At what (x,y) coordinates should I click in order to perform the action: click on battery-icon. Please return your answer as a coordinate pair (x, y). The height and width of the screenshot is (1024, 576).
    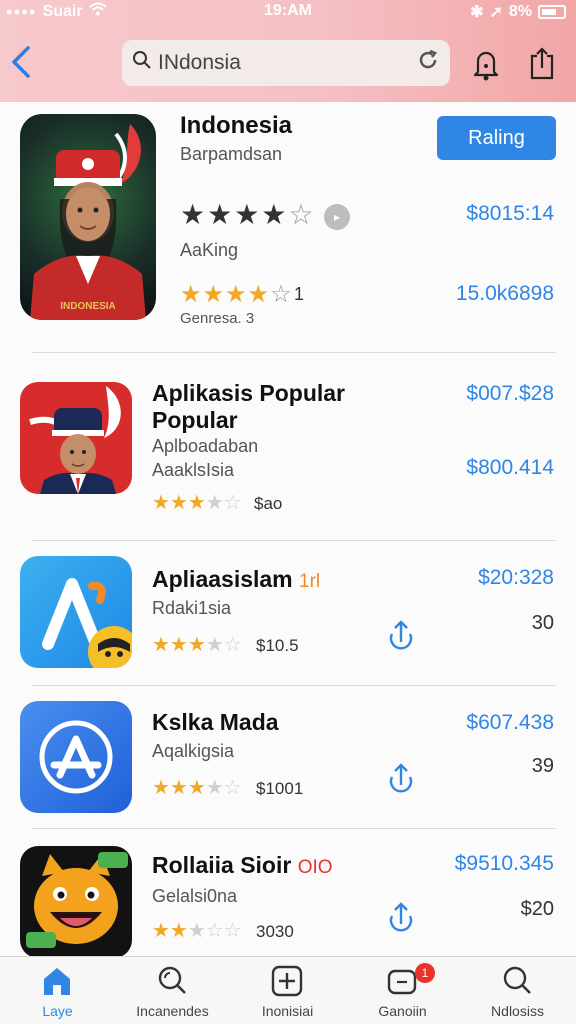
    Looking at the image, I should click on (552, 12).